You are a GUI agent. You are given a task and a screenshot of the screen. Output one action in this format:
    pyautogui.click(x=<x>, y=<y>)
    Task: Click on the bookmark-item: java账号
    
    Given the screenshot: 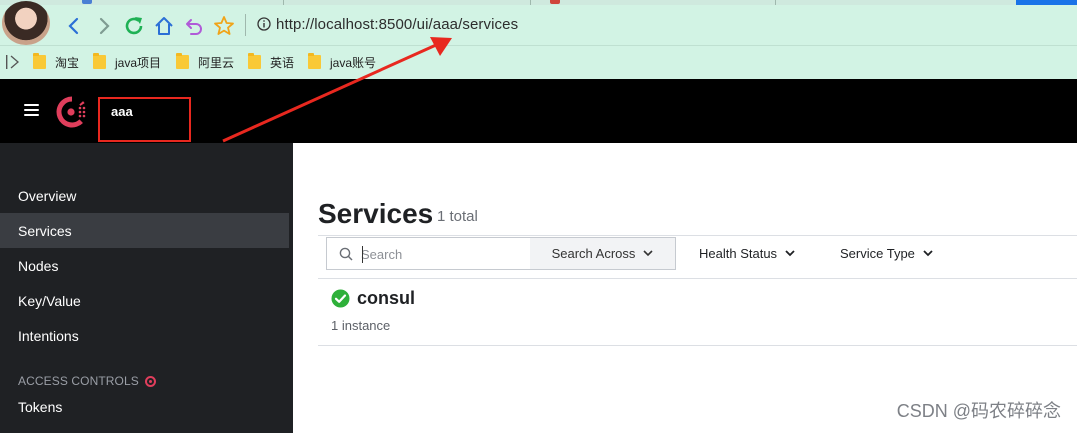 What is the action you would take?
    pyautogui.click(x=342, y=62)
    